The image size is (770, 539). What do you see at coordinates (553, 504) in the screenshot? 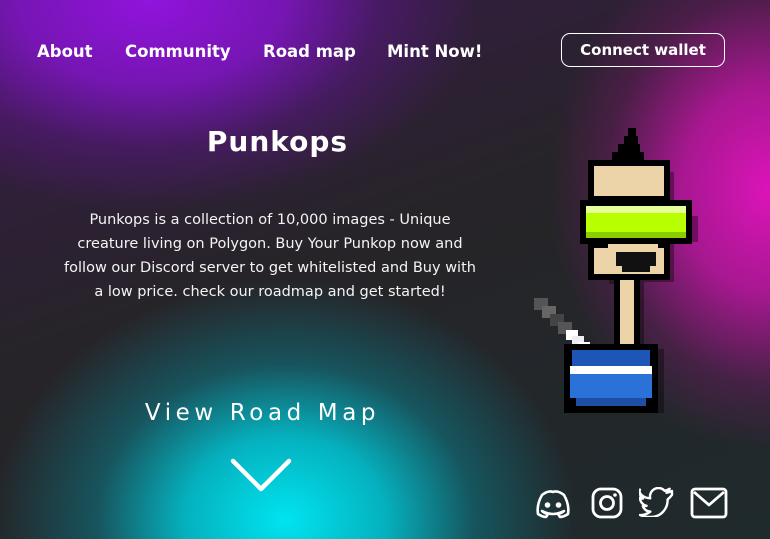
I see `discord-icon` at bounding box center [553, 504].